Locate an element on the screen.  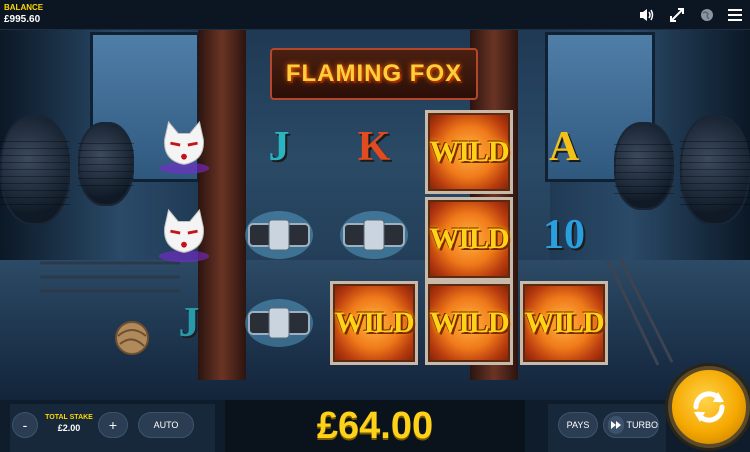
menu-icon is located at coordinates (735, 15).